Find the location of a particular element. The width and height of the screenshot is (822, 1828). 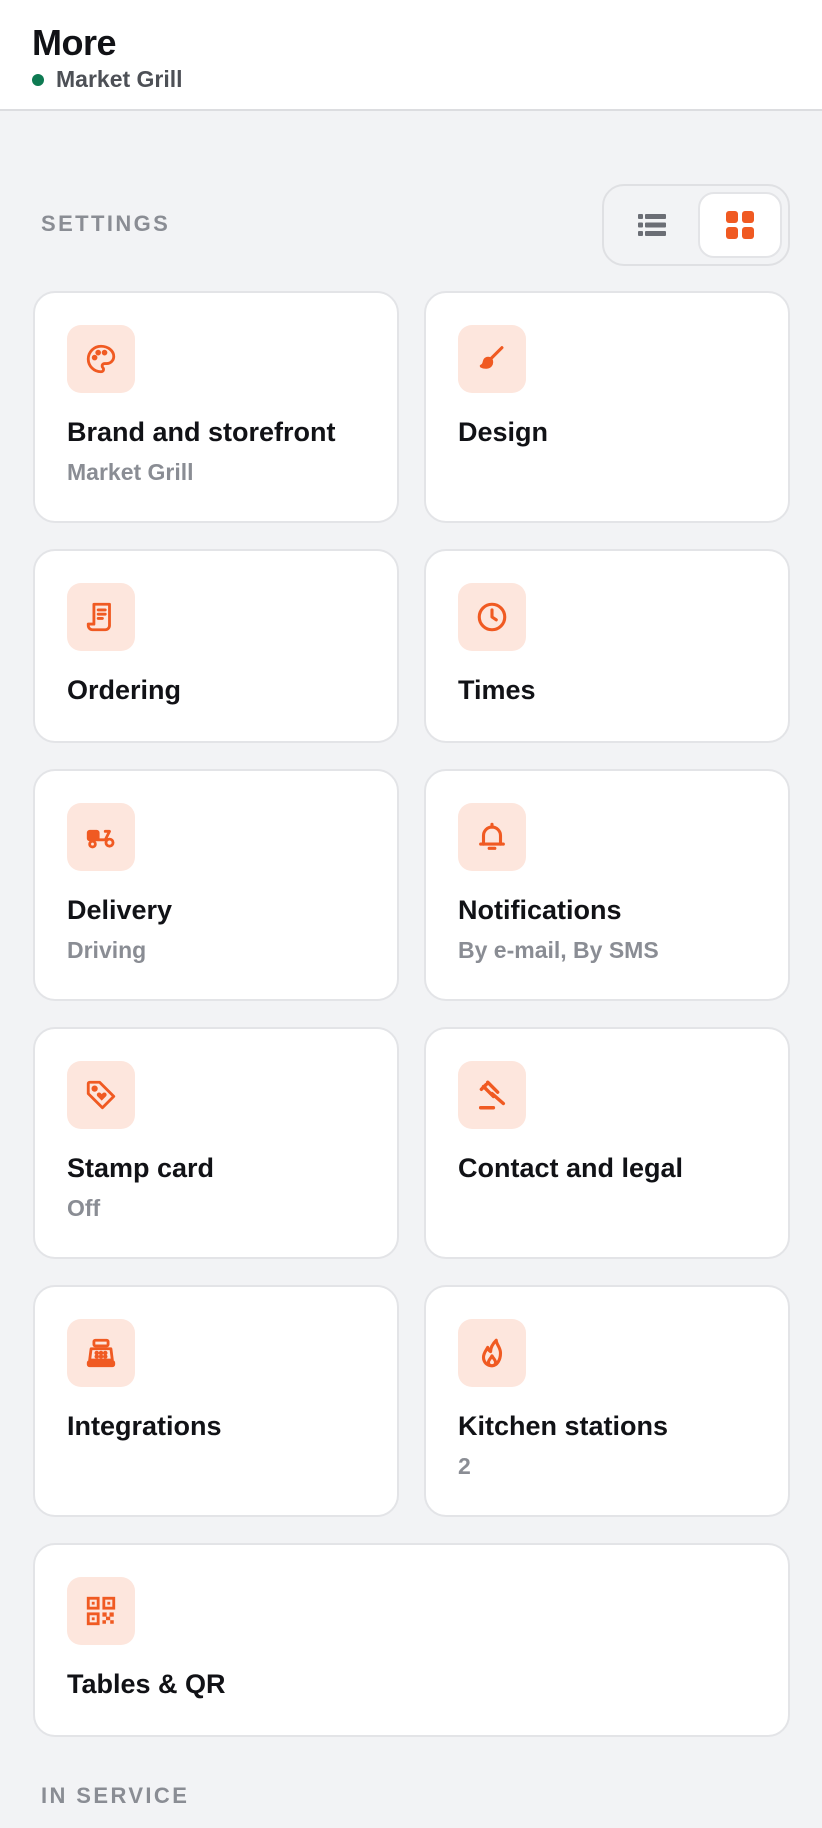

qr-code-icon is located at coordinates (101, 1611).